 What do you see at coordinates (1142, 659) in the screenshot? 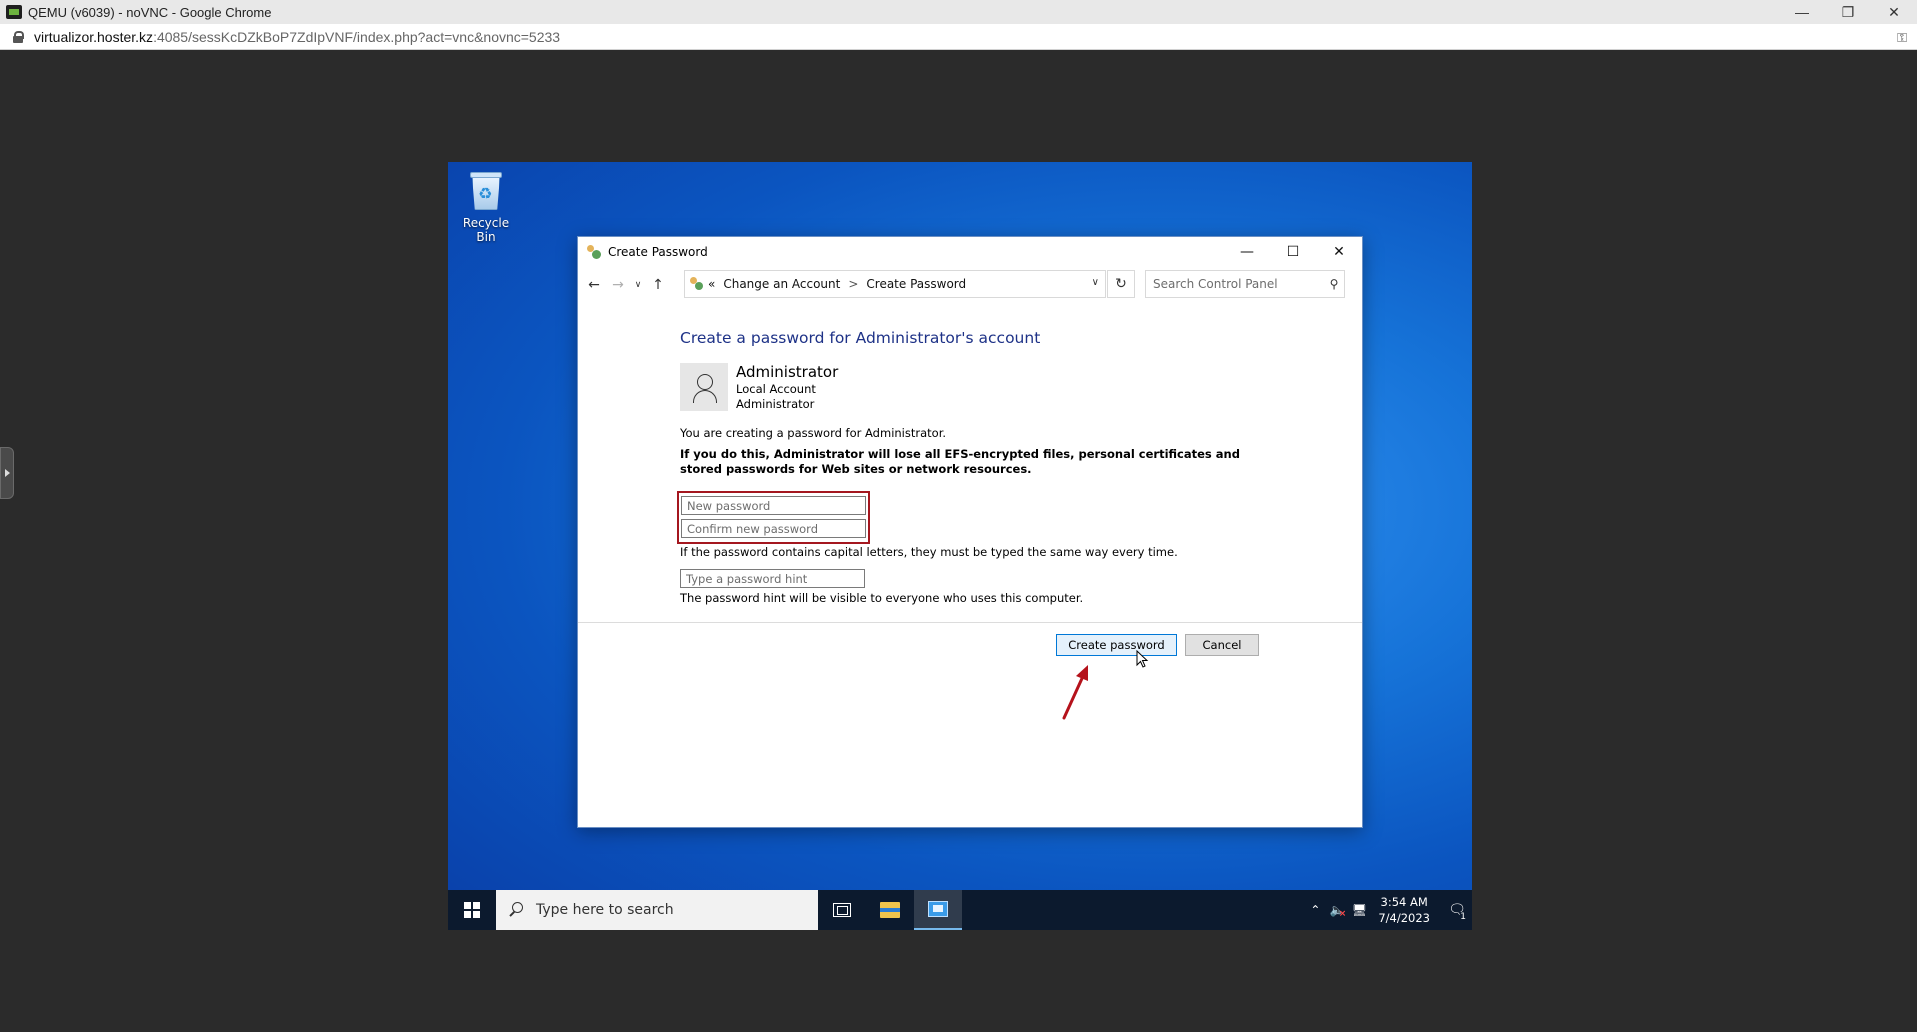
I see `mouse-cursor-icon` at bounding box center [1142, 659].